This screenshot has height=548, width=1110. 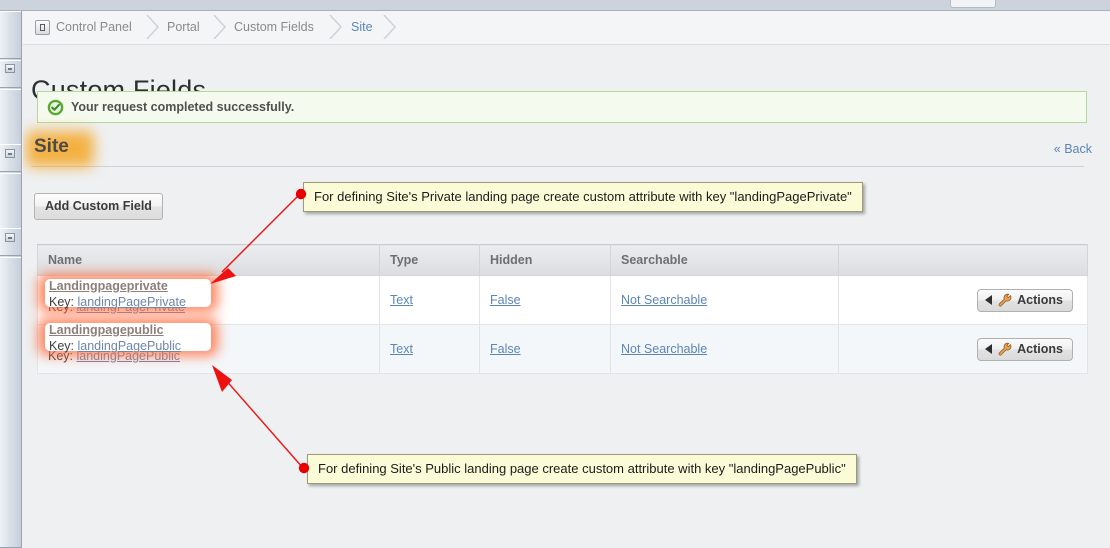 I want to click on breadcrumb-item-site: Site, so click(x=362, y=27).